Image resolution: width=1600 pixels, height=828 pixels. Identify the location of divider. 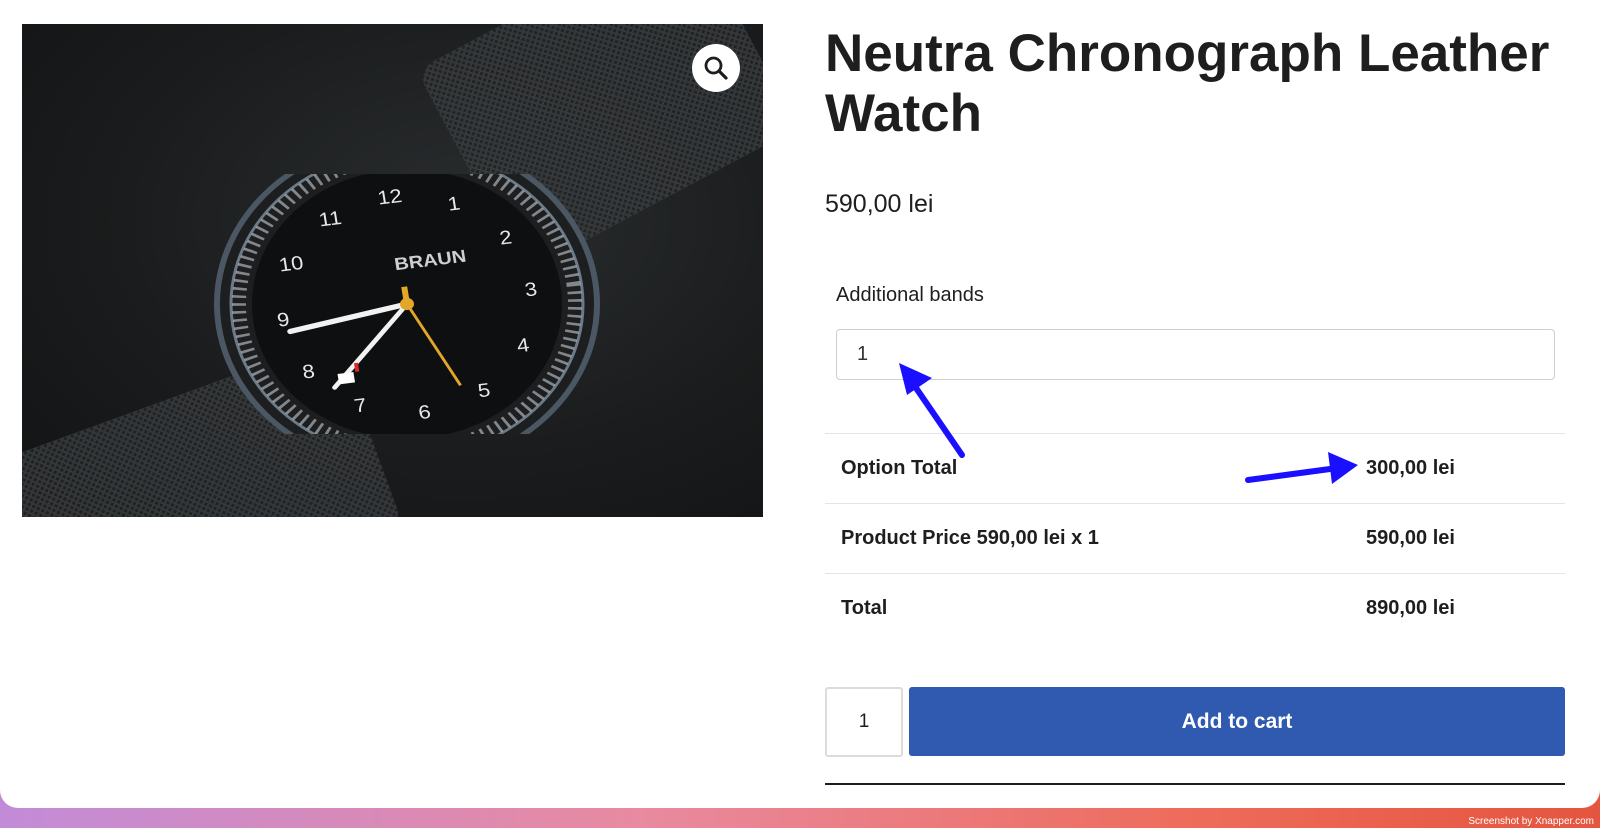
(1195, 784).